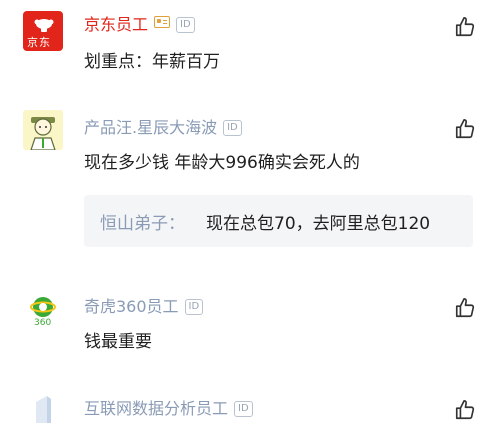 The height and width of the screenshot is (430, 489). I want to click on jd-logo-avatar: 京东, so click(43, 31).